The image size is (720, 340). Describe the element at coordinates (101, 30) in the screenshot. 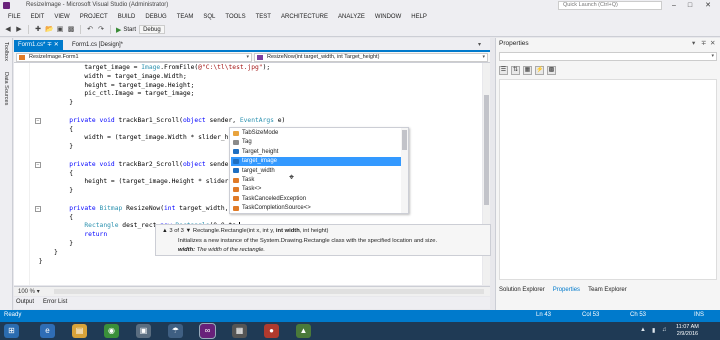

I see `redo-icon: ↷` at that location.